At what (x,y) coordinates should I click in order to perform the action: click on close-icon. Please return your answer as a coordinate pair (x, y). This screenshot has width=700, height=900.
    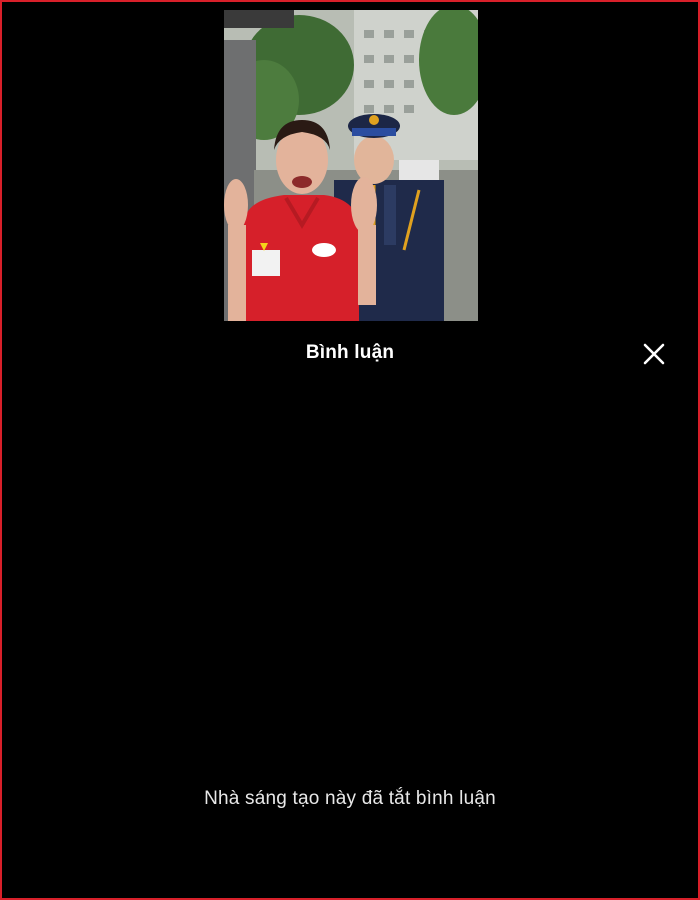
    Looking at the image, I should click on (654, 354).